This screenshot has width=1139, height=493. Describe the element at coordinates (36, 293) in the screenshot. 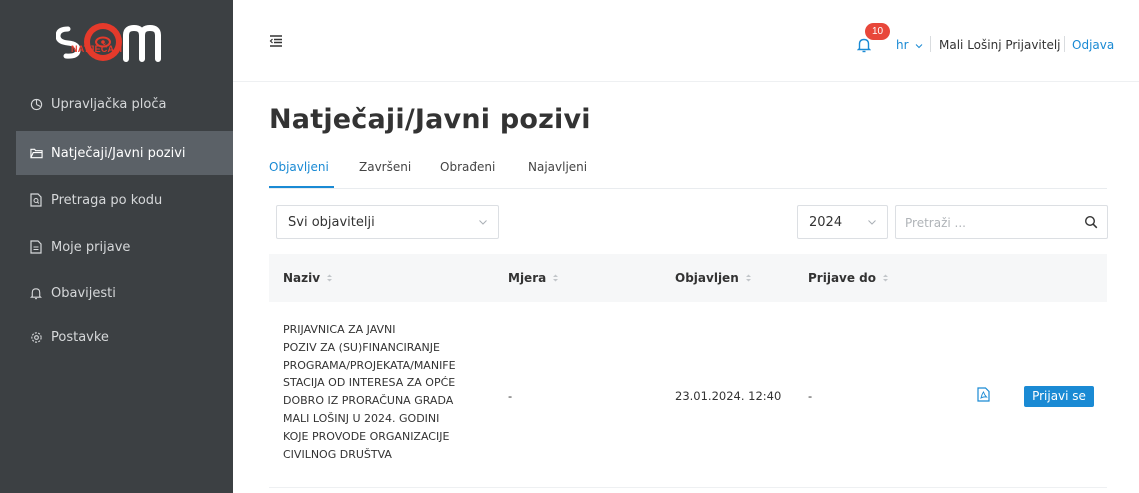

I see `bell-icon` at that location.